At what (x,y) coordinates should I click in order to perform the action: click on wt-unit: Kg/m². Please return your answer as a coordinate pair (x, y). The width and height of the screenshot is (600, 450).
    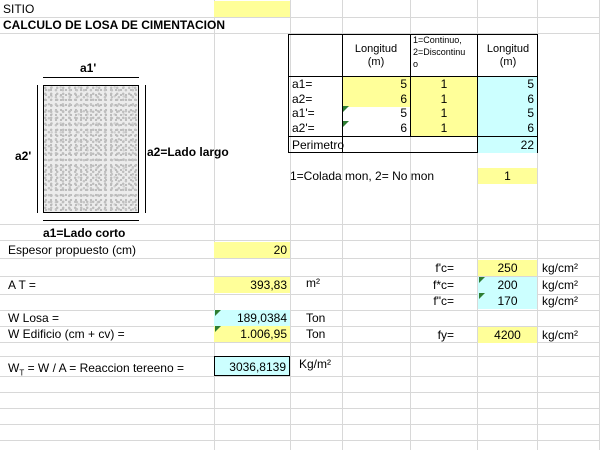
    Looking at the image, I should click on (315, 364).